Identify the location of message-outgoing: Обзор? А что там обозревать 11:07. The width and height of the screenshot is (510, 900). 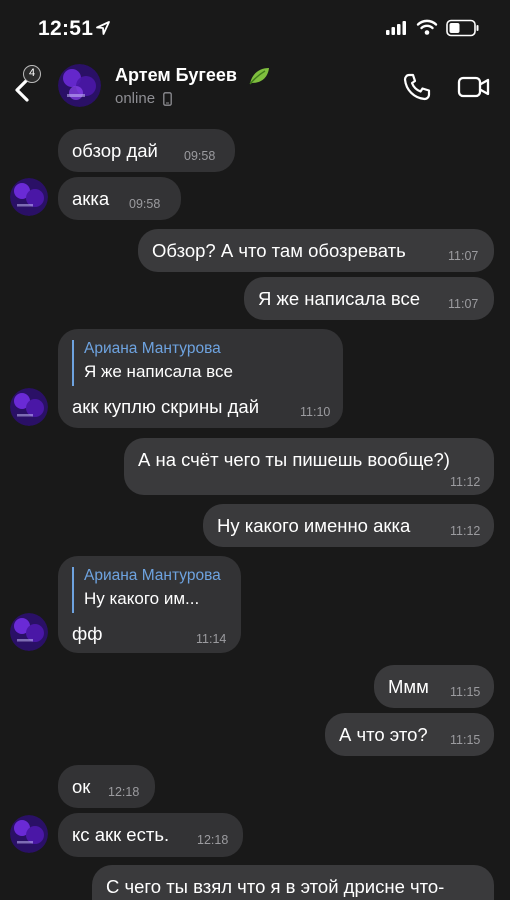
(316, 250).